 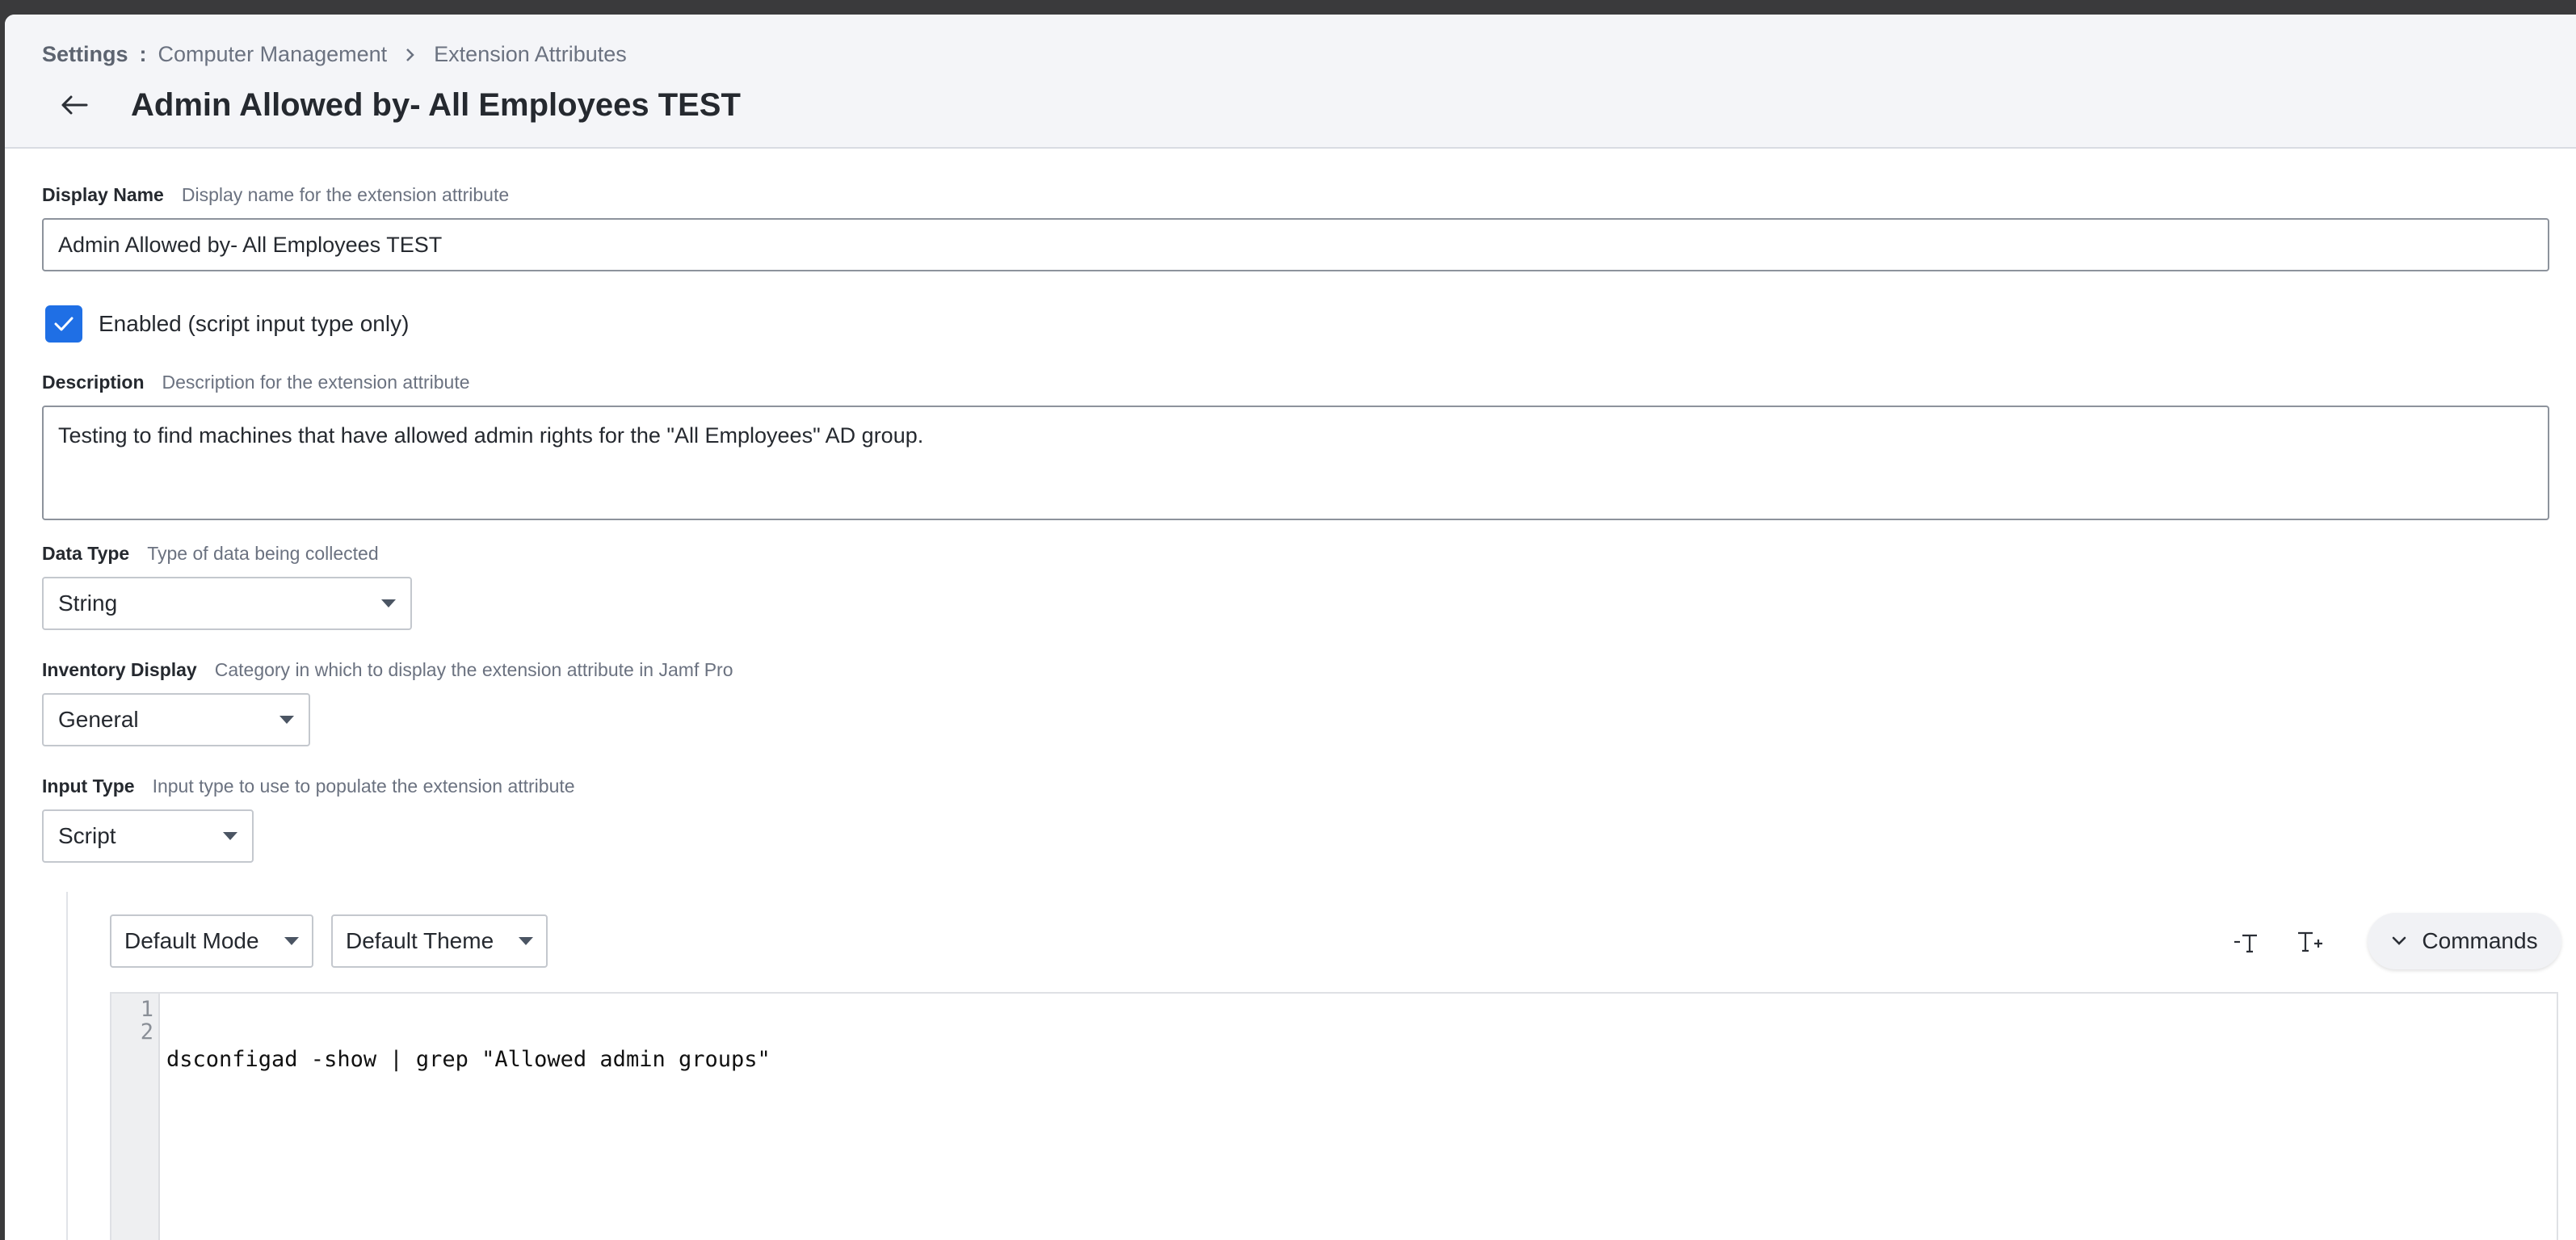 I want to click on commands-button: Commands, so click(x=2464, y=941).